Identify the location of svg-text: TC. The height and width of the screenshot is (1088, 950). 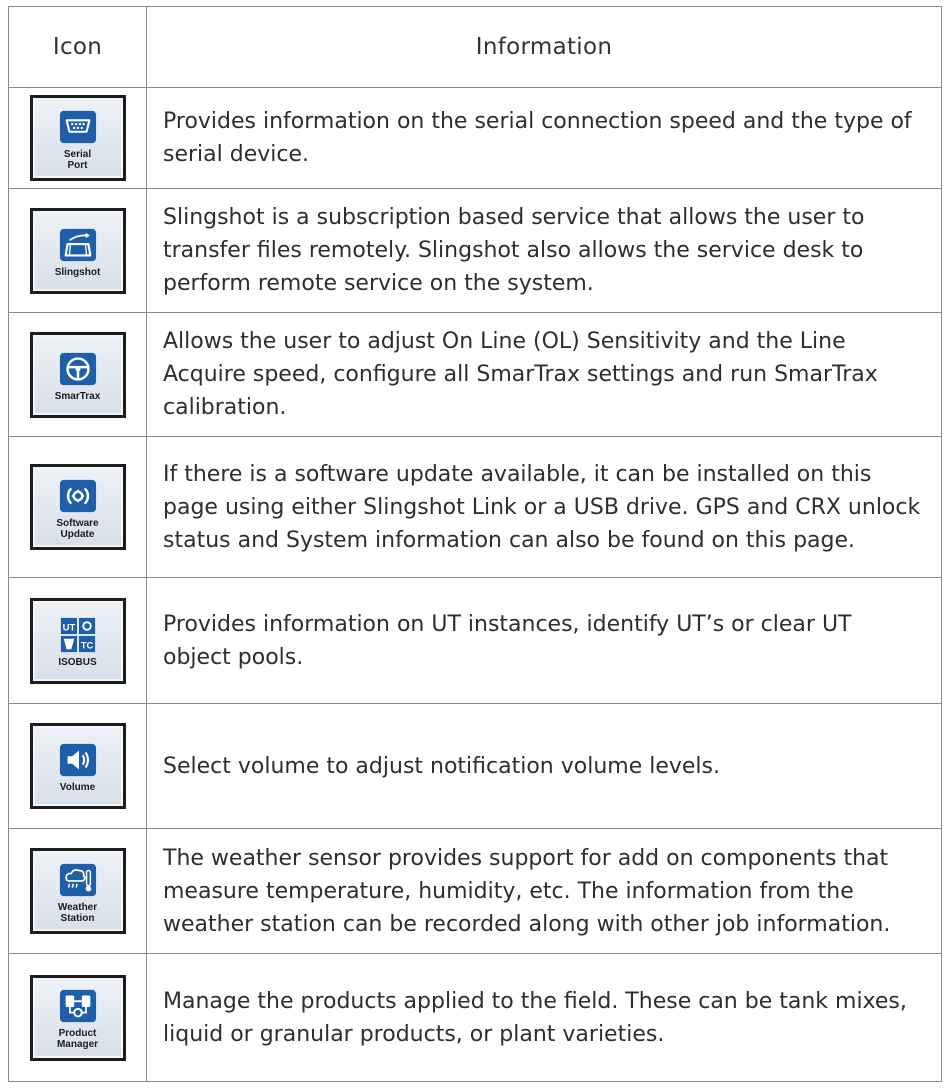
(86, 645).